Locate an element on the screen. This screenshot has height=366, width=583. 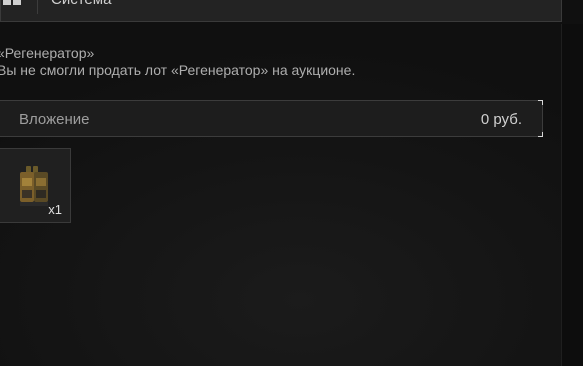
attachment-label: Вложение is located at coordinates (54, 119).